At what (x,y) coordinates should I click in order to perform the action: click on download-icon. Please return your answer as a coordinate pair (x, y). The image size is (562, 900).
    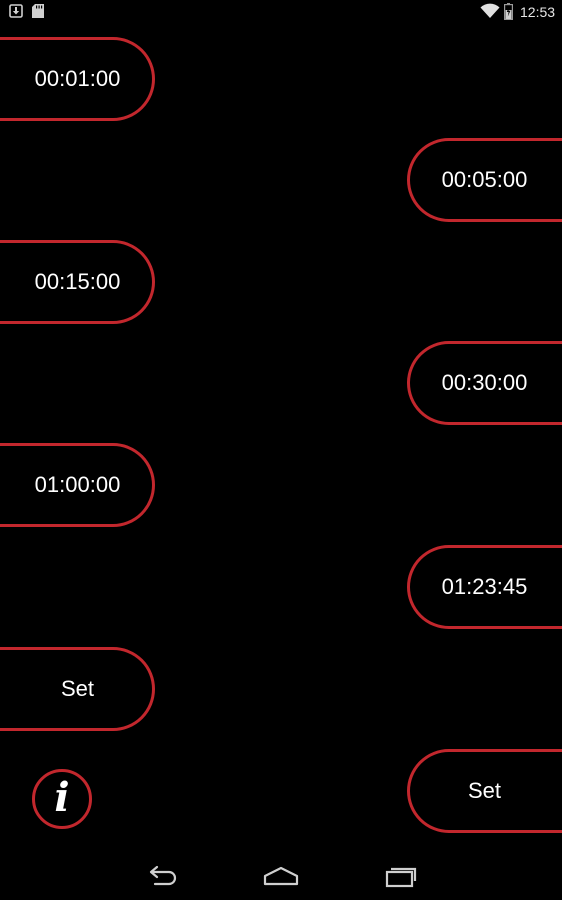
    Looking at the image, I should click on (16, 11).